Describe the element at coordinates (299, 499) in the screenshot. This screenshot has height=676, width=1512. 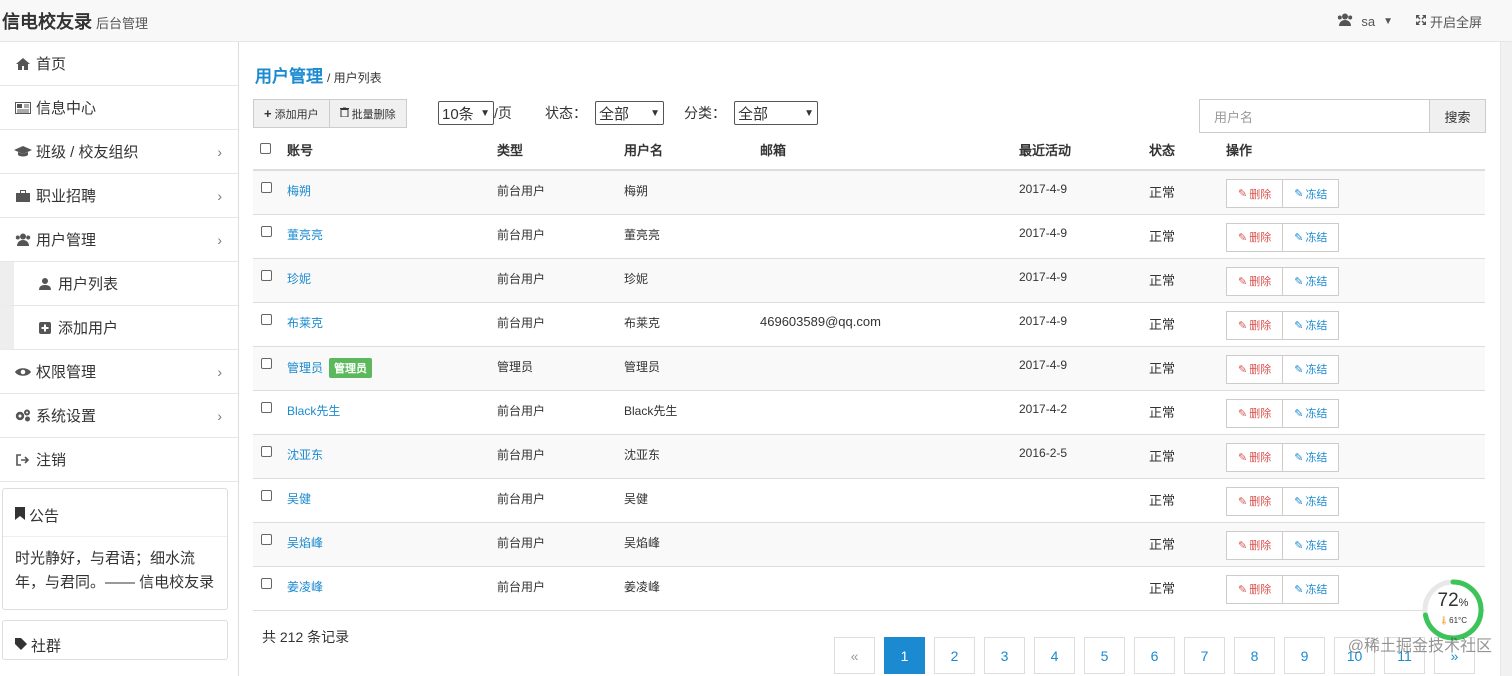
I see `account-link: 吴健` at that location.